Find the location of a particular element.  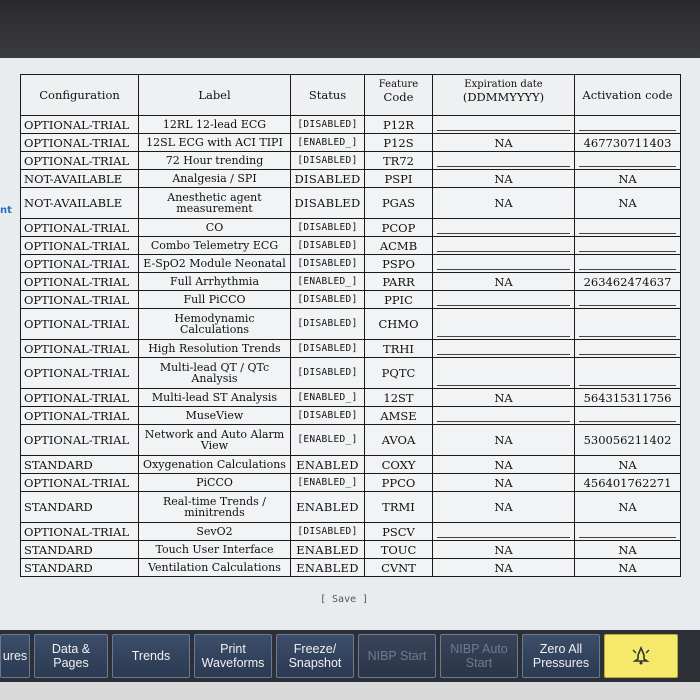

feature-label-cell: Multi-lead ST Analysis is located at coordinates (214, 397).